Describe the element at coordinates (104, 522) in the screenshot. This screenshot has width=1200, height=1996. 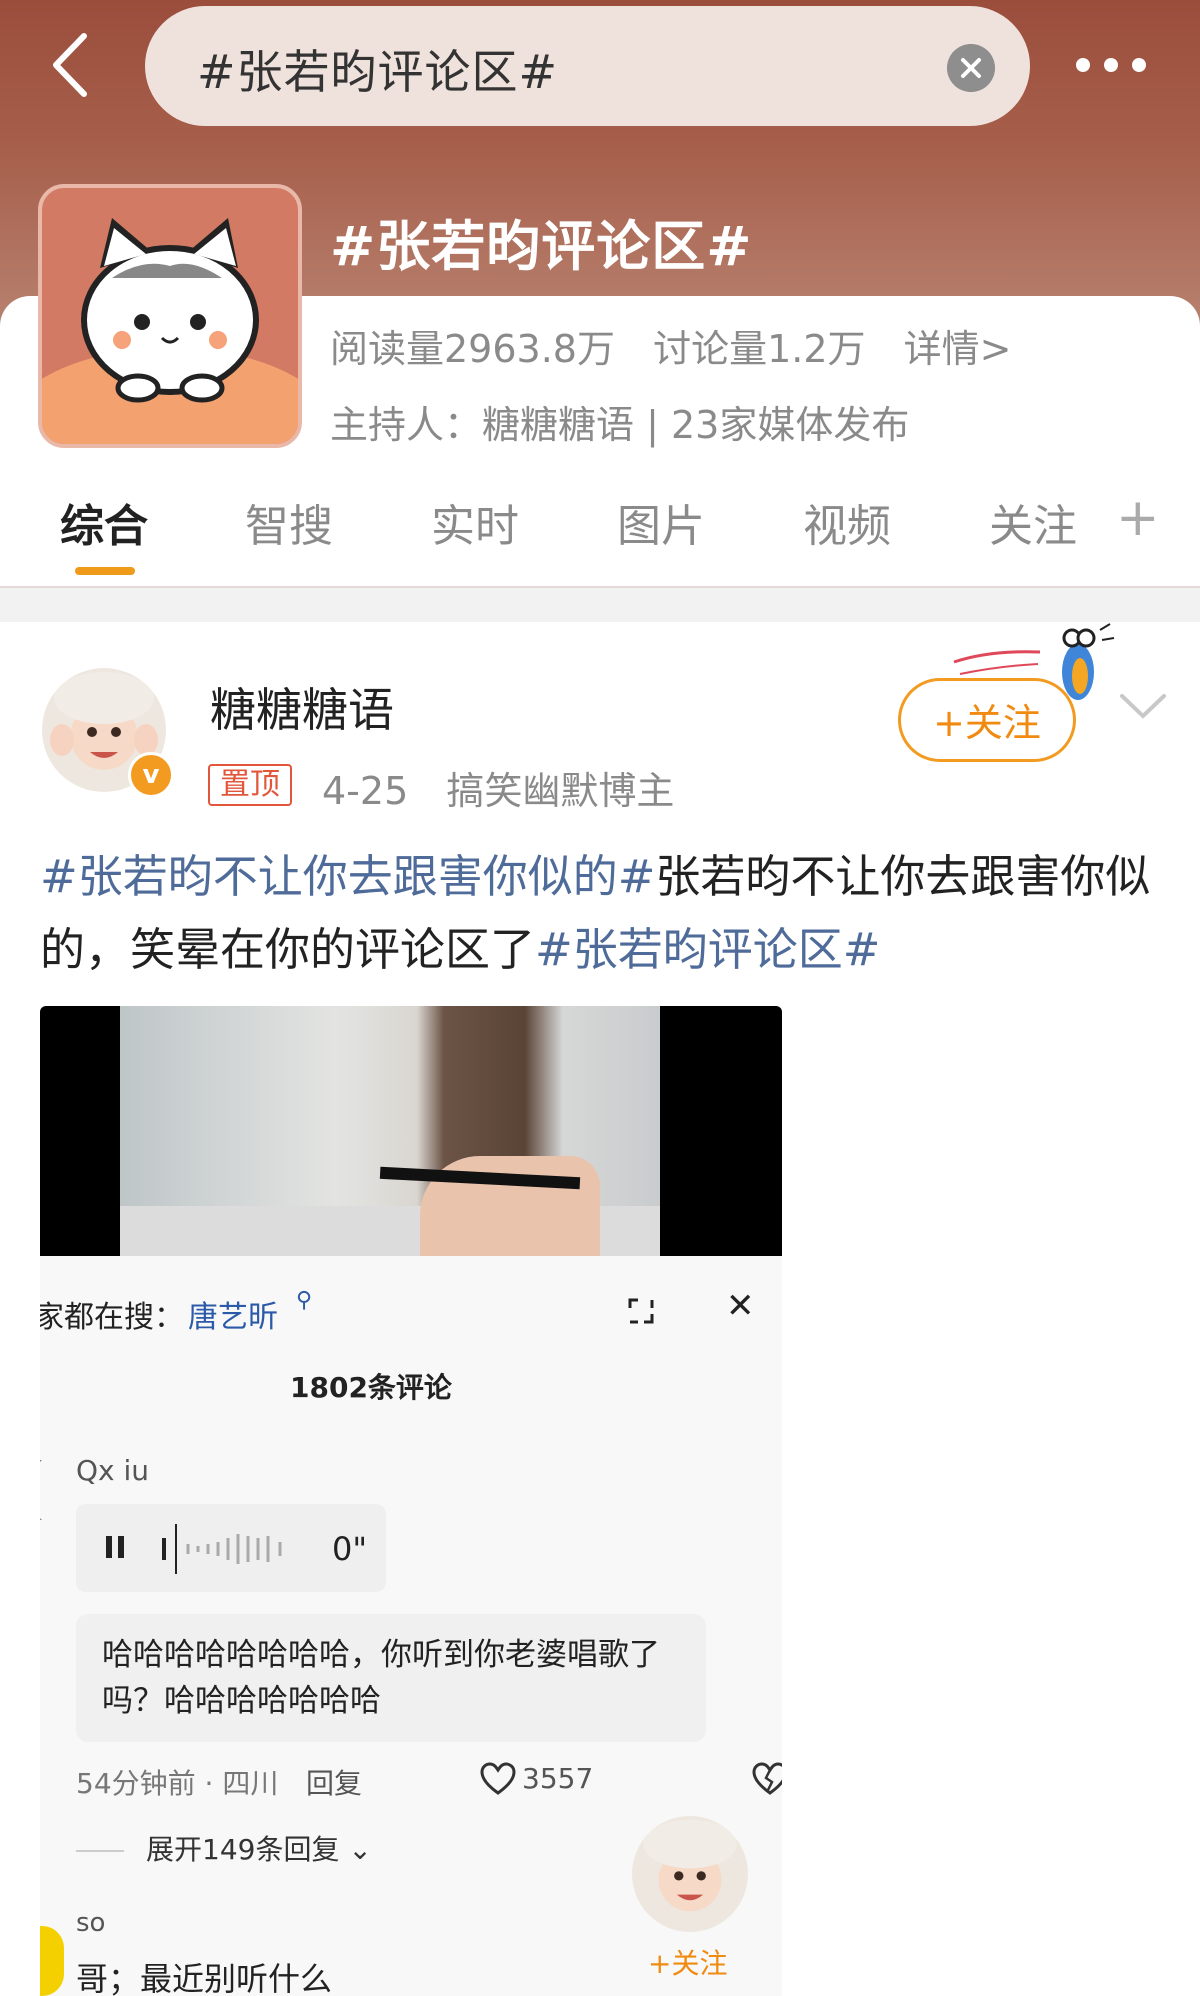
I see `tab-comprehensive: 综合` at that location.